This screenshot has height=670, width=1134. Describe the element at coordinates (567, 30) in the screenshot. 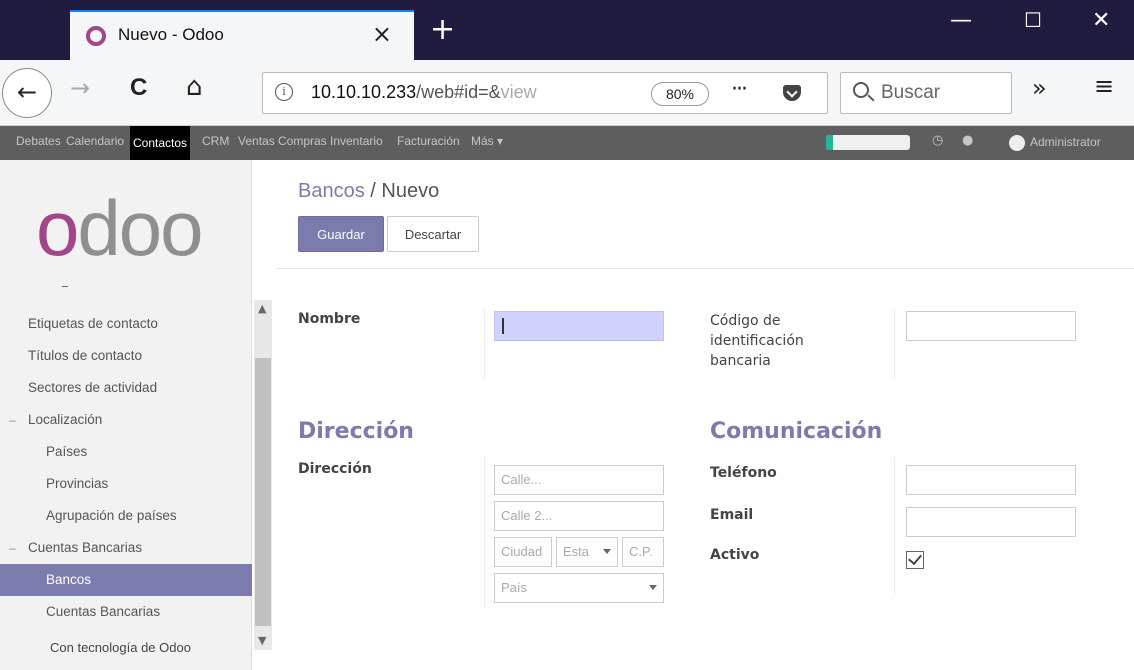

I see `tab-bar: Nuevo - Odoo × + — ☐ ✕` at that location.